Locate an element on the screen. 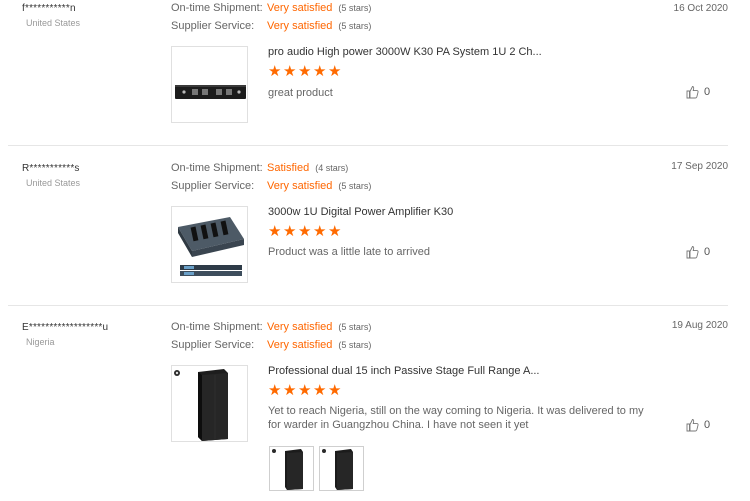 The height and width of the screenshot is (501, 750). amplifier-1u-image is located at coordinates (210, 92).